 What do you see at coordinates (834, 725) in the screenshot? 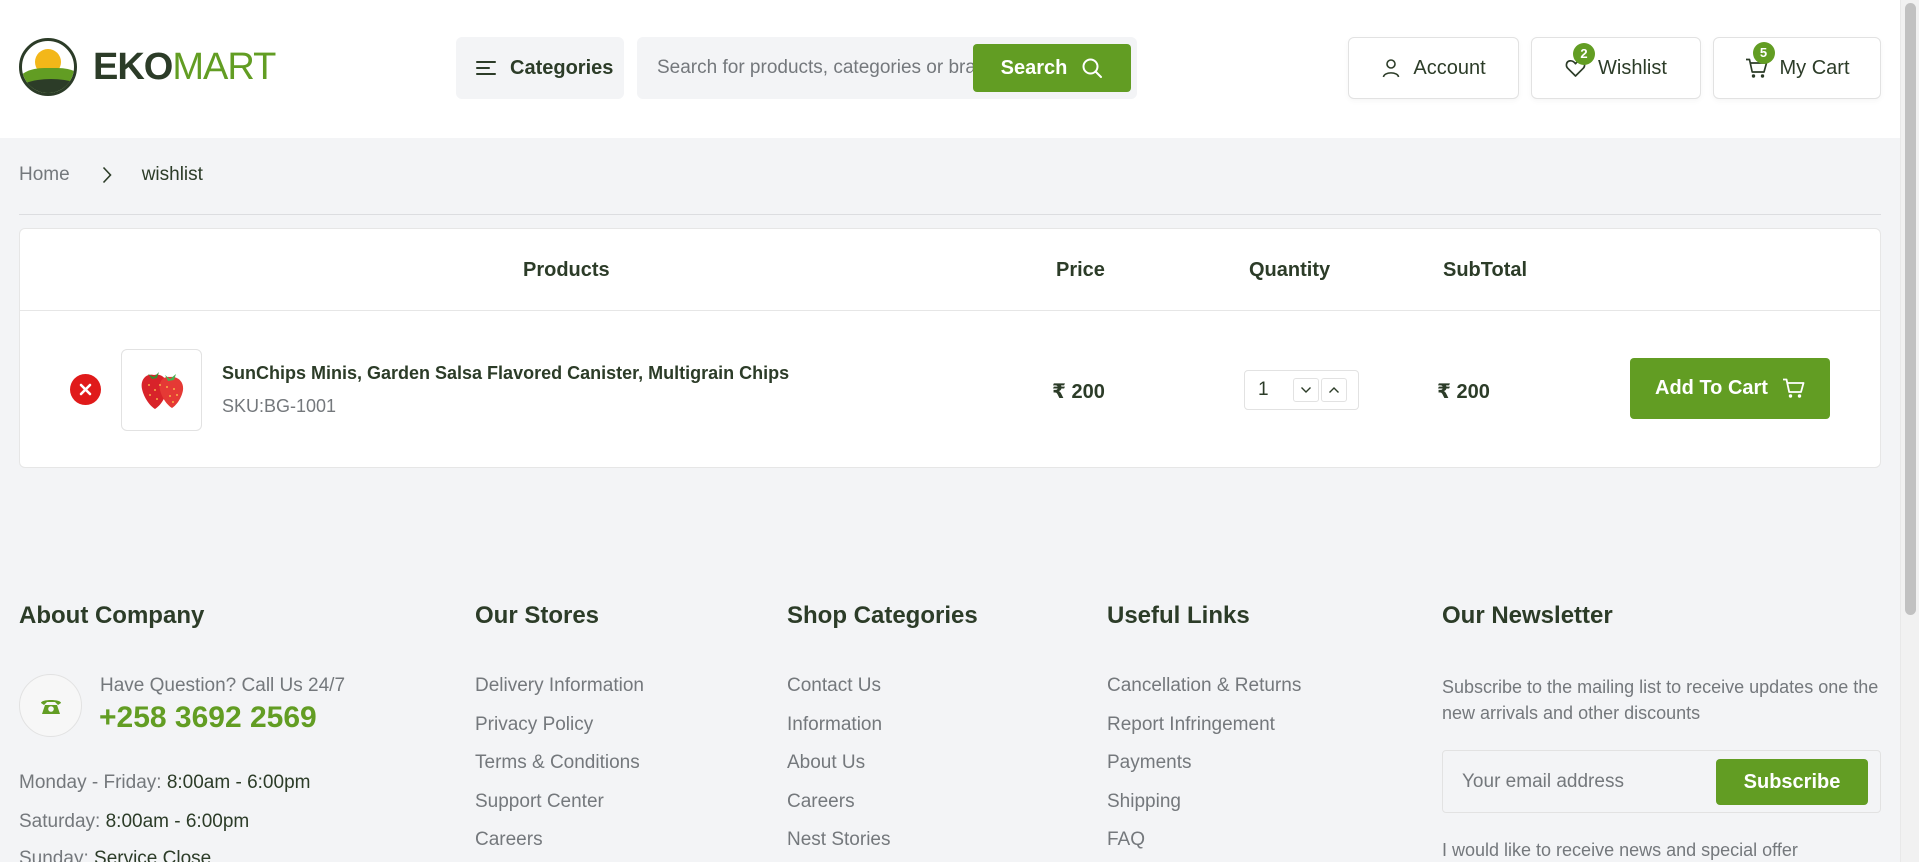
I see `footer-link-information: Information` at bounding box center [834, 725].